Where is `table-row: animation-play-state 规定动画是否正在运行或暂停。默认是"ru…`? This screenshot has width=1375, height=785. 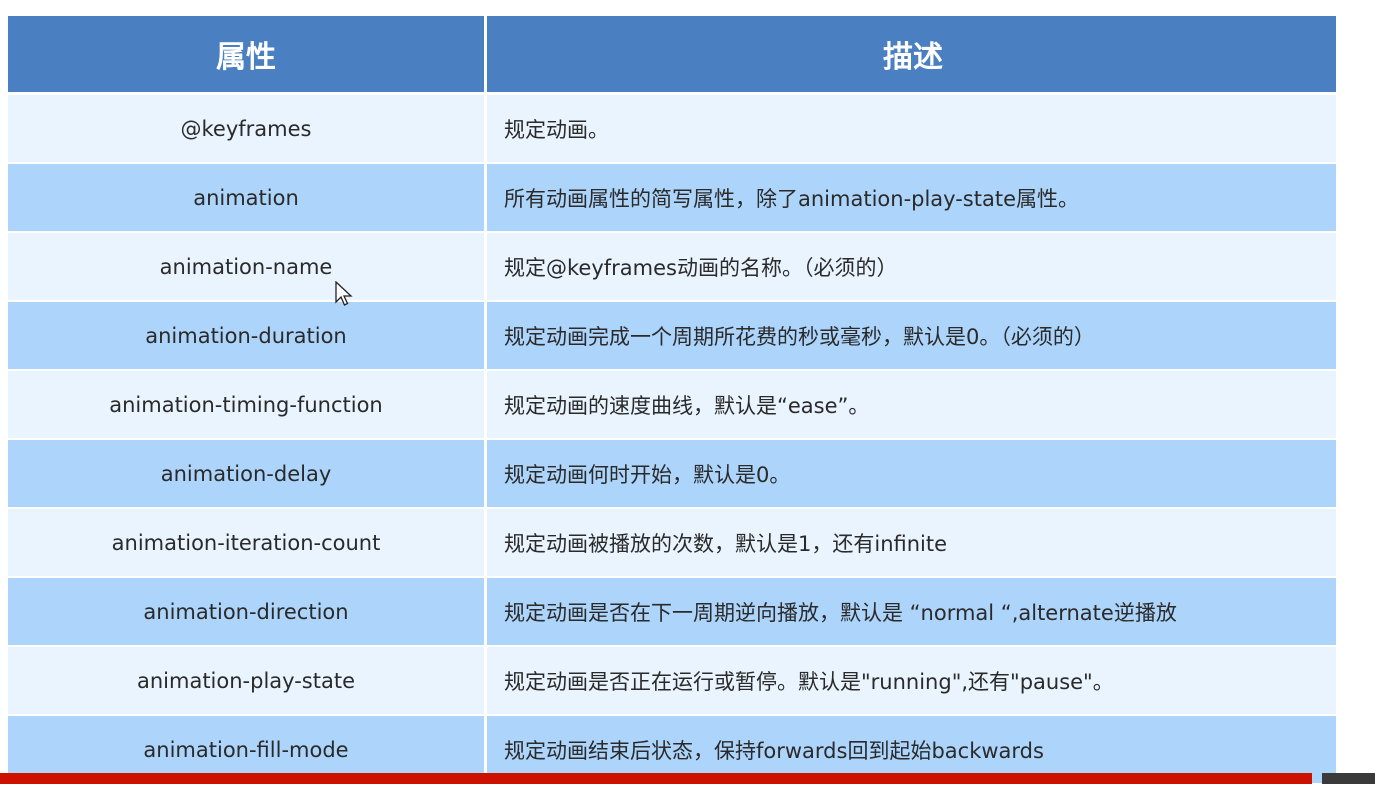
table-row: animation-play-state 规定动画是否正在运行或暂停。默认是"ru… is located at coordinates (672, 680).